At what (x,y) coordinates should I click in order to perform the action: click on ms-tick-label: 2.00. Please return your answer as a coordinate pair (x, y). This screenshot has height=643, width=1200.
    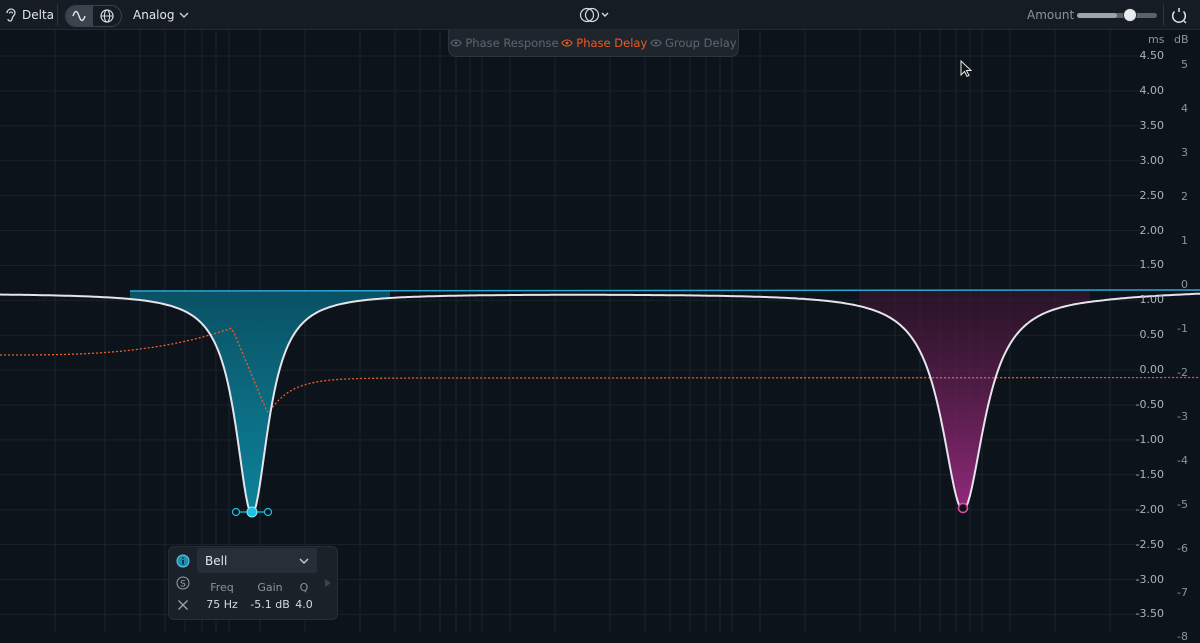
    Looking at the image, I should click on (1152, 230).